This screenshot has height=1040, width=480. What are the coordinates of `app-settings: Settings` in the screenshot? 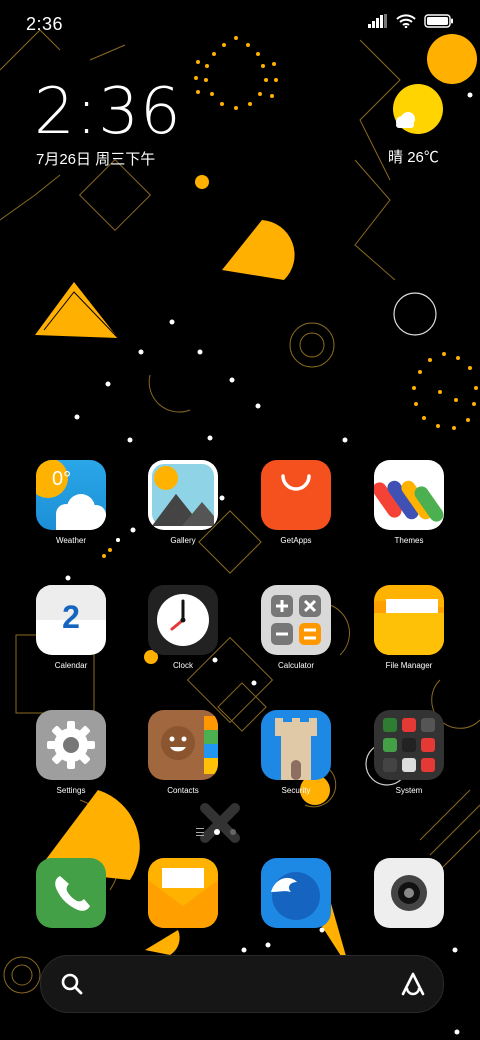 It's located at (71, 752).